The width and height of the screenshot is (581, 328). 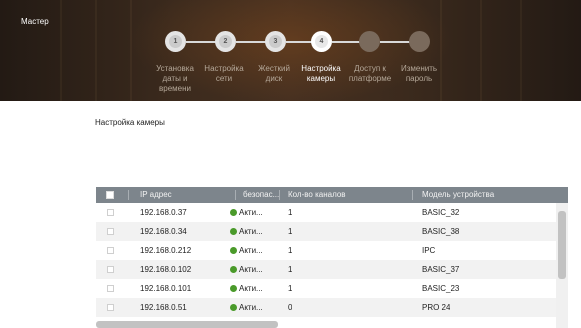 What do you see at coordinates (224, 74) in the screenshot?
I see `step-2-label: Настройка сети` at bounding box center [224, 74].